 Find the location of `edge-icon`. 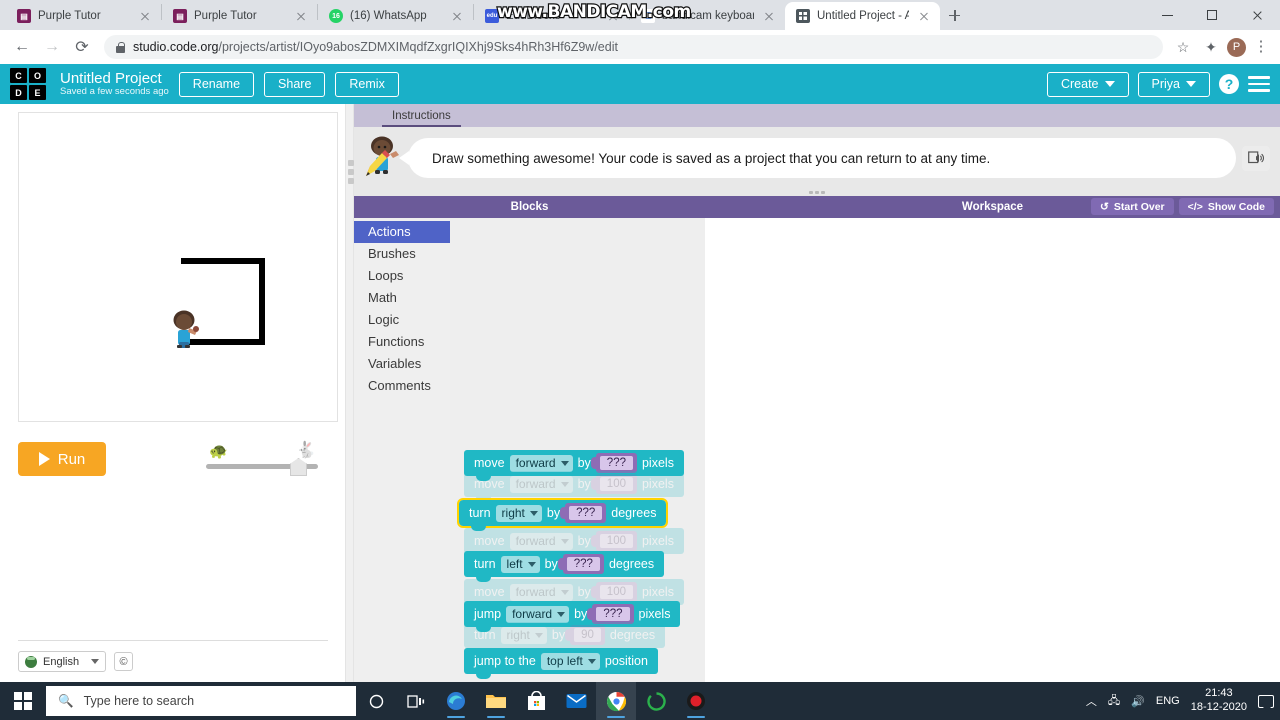

edge-icon is located at coordinates (456, 701).